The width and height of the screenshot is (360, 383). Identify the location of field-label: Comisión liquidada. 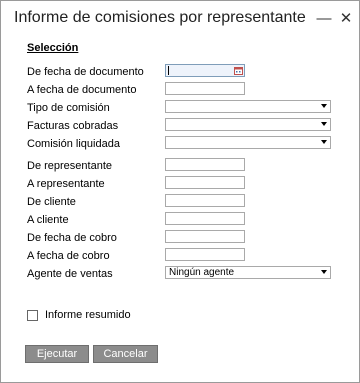
(73, 144).